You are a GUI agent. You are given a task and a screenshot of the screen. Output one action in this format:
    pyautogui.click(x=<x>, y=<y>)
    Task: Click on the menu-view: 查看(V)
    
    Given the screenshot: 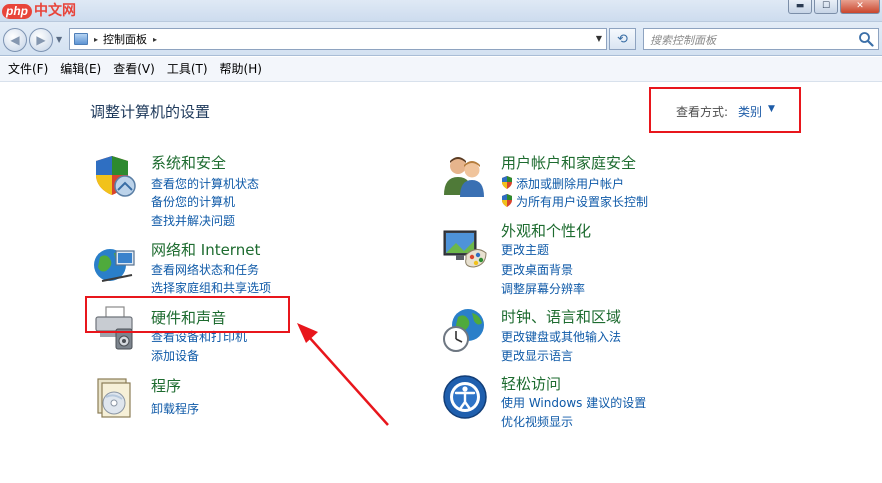 What is the action you would take?
    pyautogui.click(x=134, y=69)
    